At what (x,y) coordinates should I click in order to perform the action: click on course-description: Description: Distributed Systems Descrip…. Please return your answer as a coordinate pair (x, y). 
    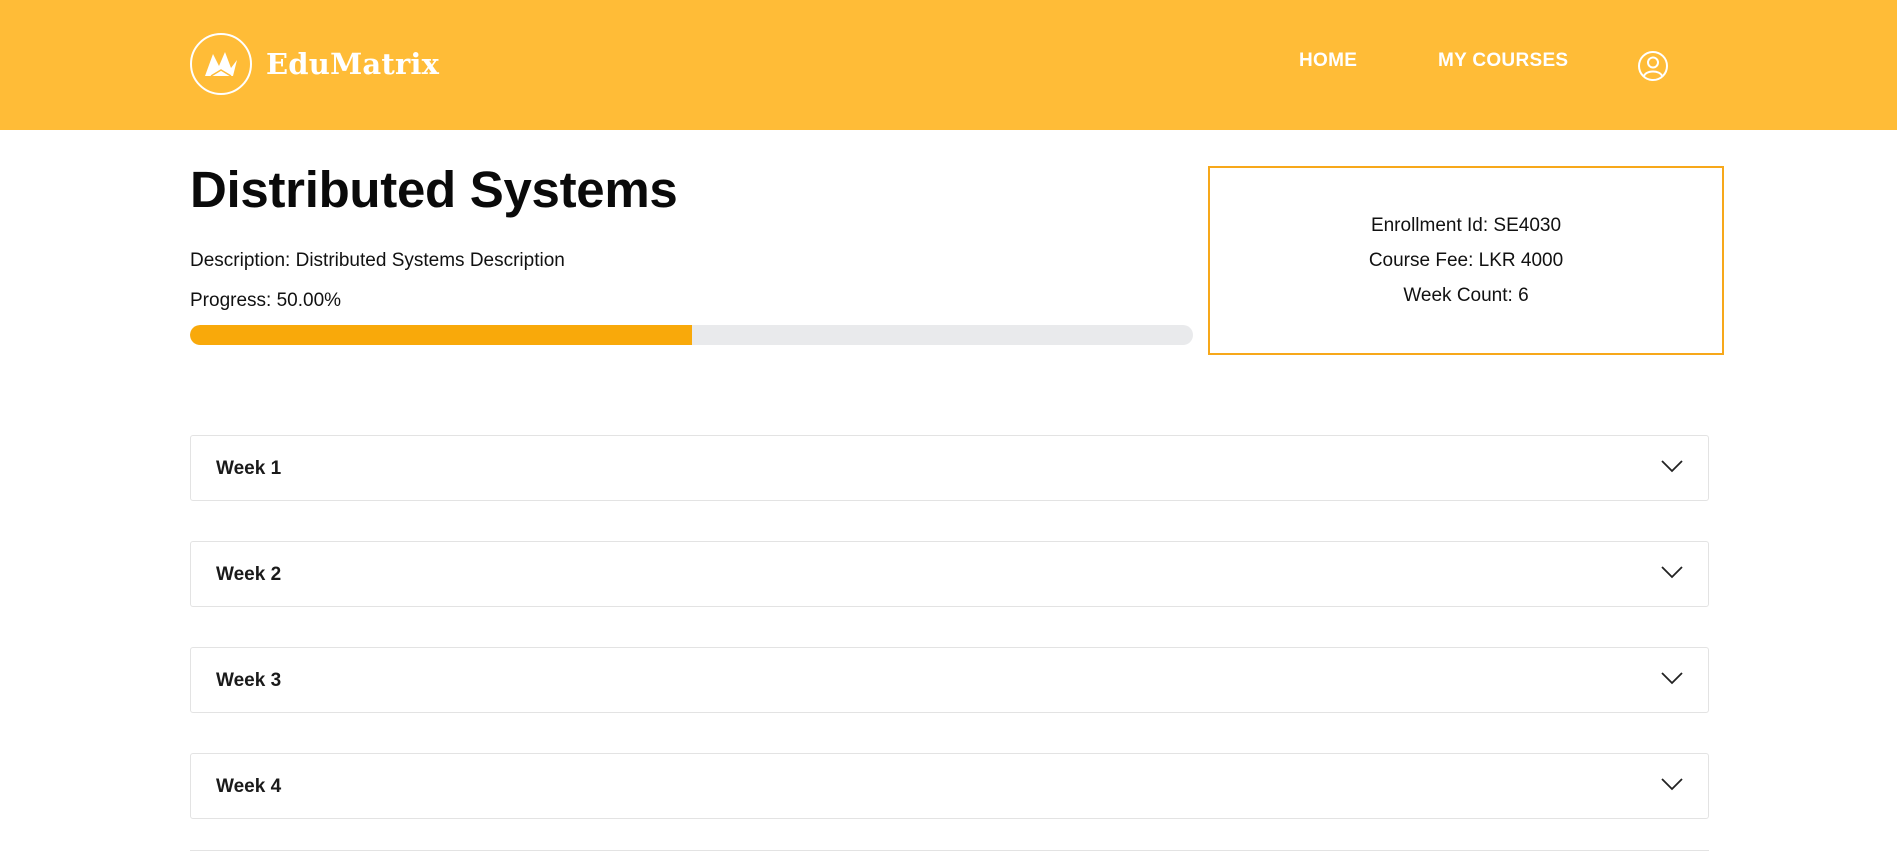
    Looking at the image, I should click on (377, 260).